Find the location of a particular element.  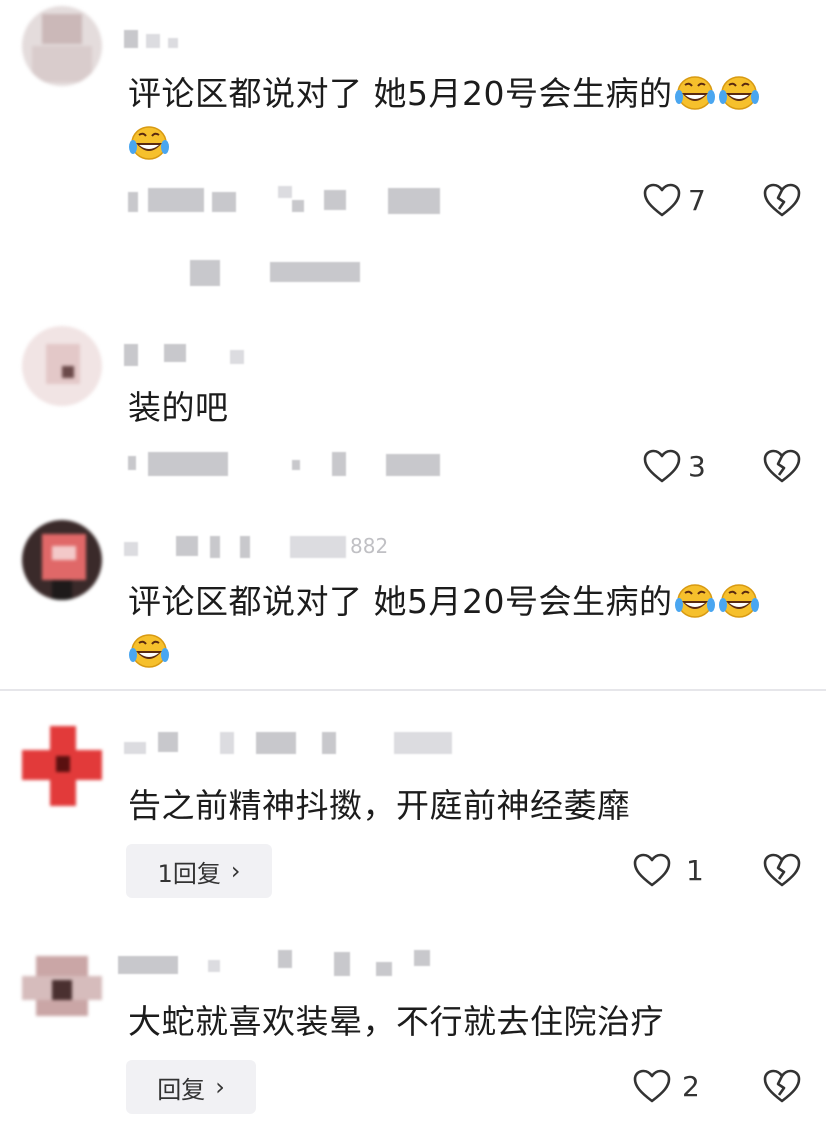

like-count: 3 is located at coordinates (697, 466).